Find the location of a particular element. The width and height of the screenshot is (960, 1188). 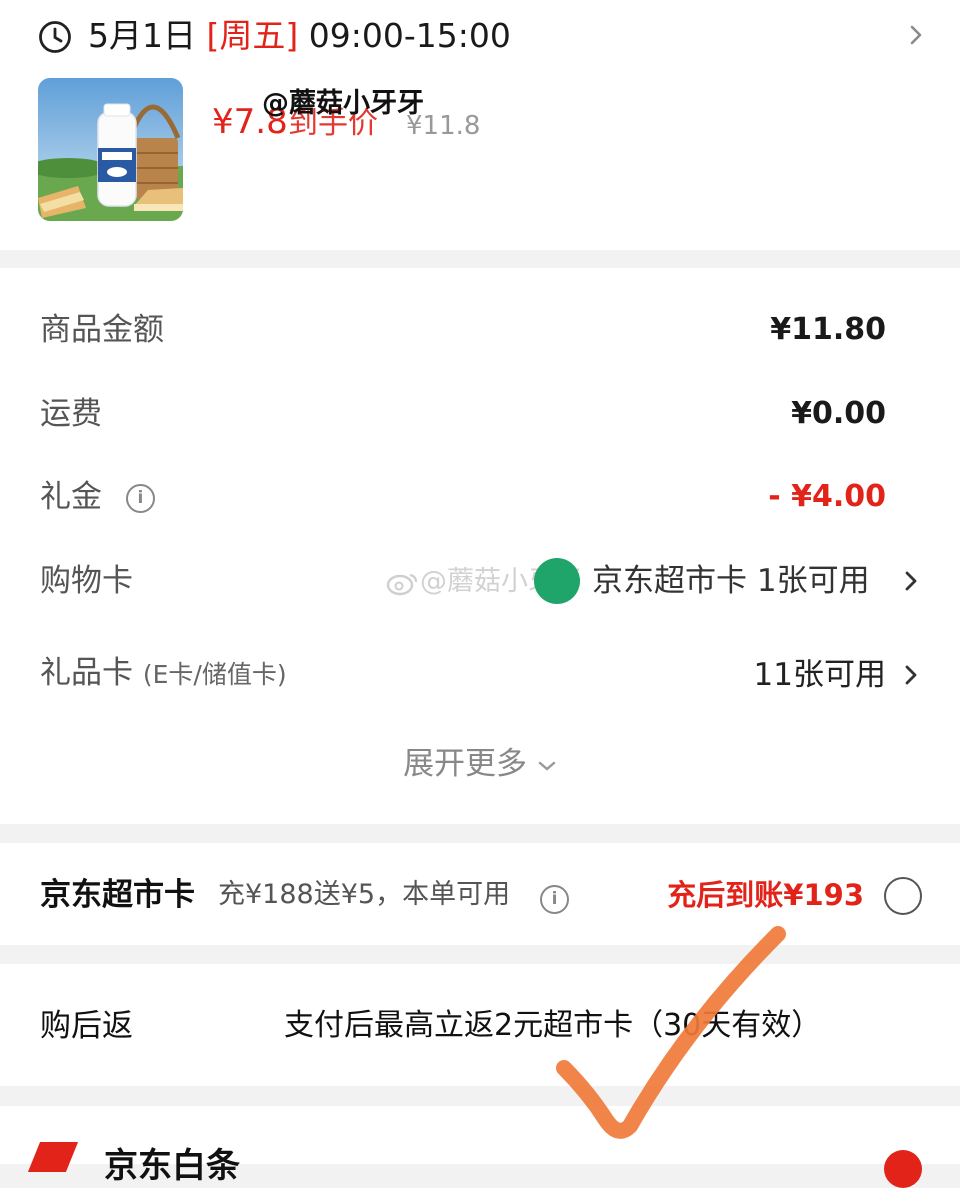

baitiao-section: 京东白条 is located at coordinates (480, 1147).